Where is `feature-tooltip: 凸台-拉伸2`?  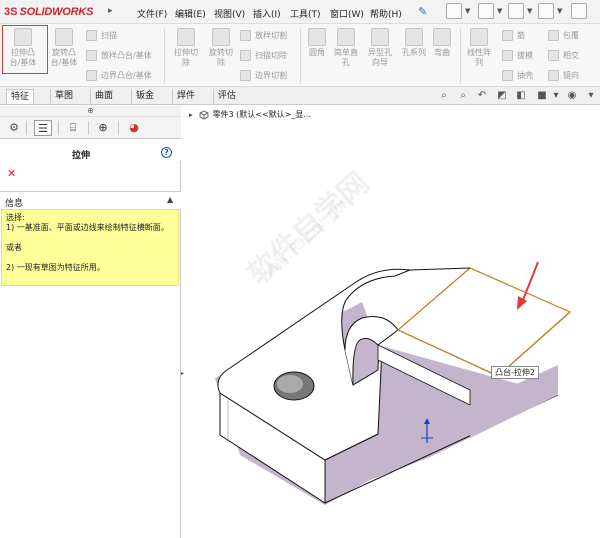
feature-tooltip: 凸台-拉伸2 is located at coordinates (515, 372).